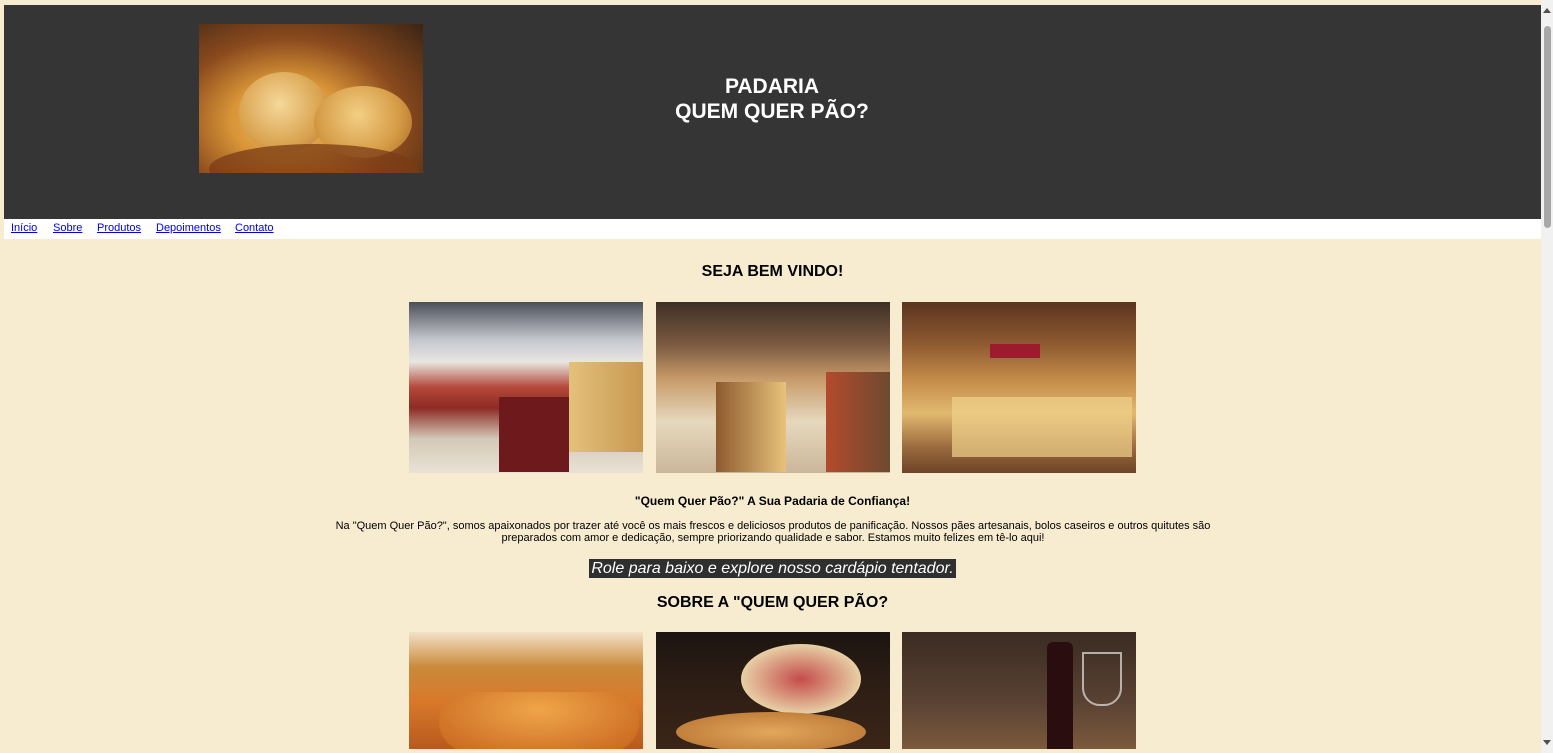  Describe the element at coordinates (254, 228) in the screenshot. I see `nav-link-contato: Contato` at that location.